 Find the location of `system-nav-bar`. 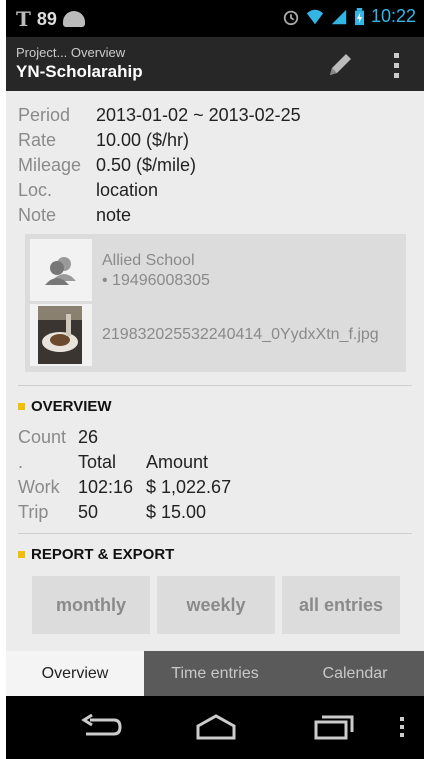

system-nav-bar is located at coordinates (215, 727).